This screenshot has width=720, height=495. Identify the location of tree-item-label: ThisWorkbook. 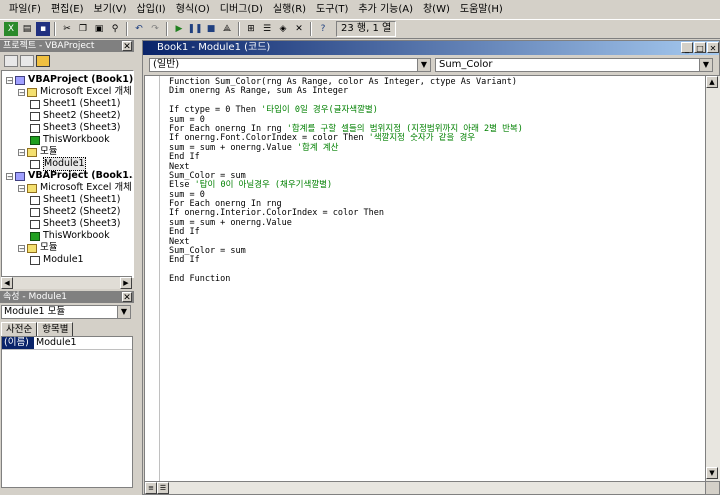
(76, 139).